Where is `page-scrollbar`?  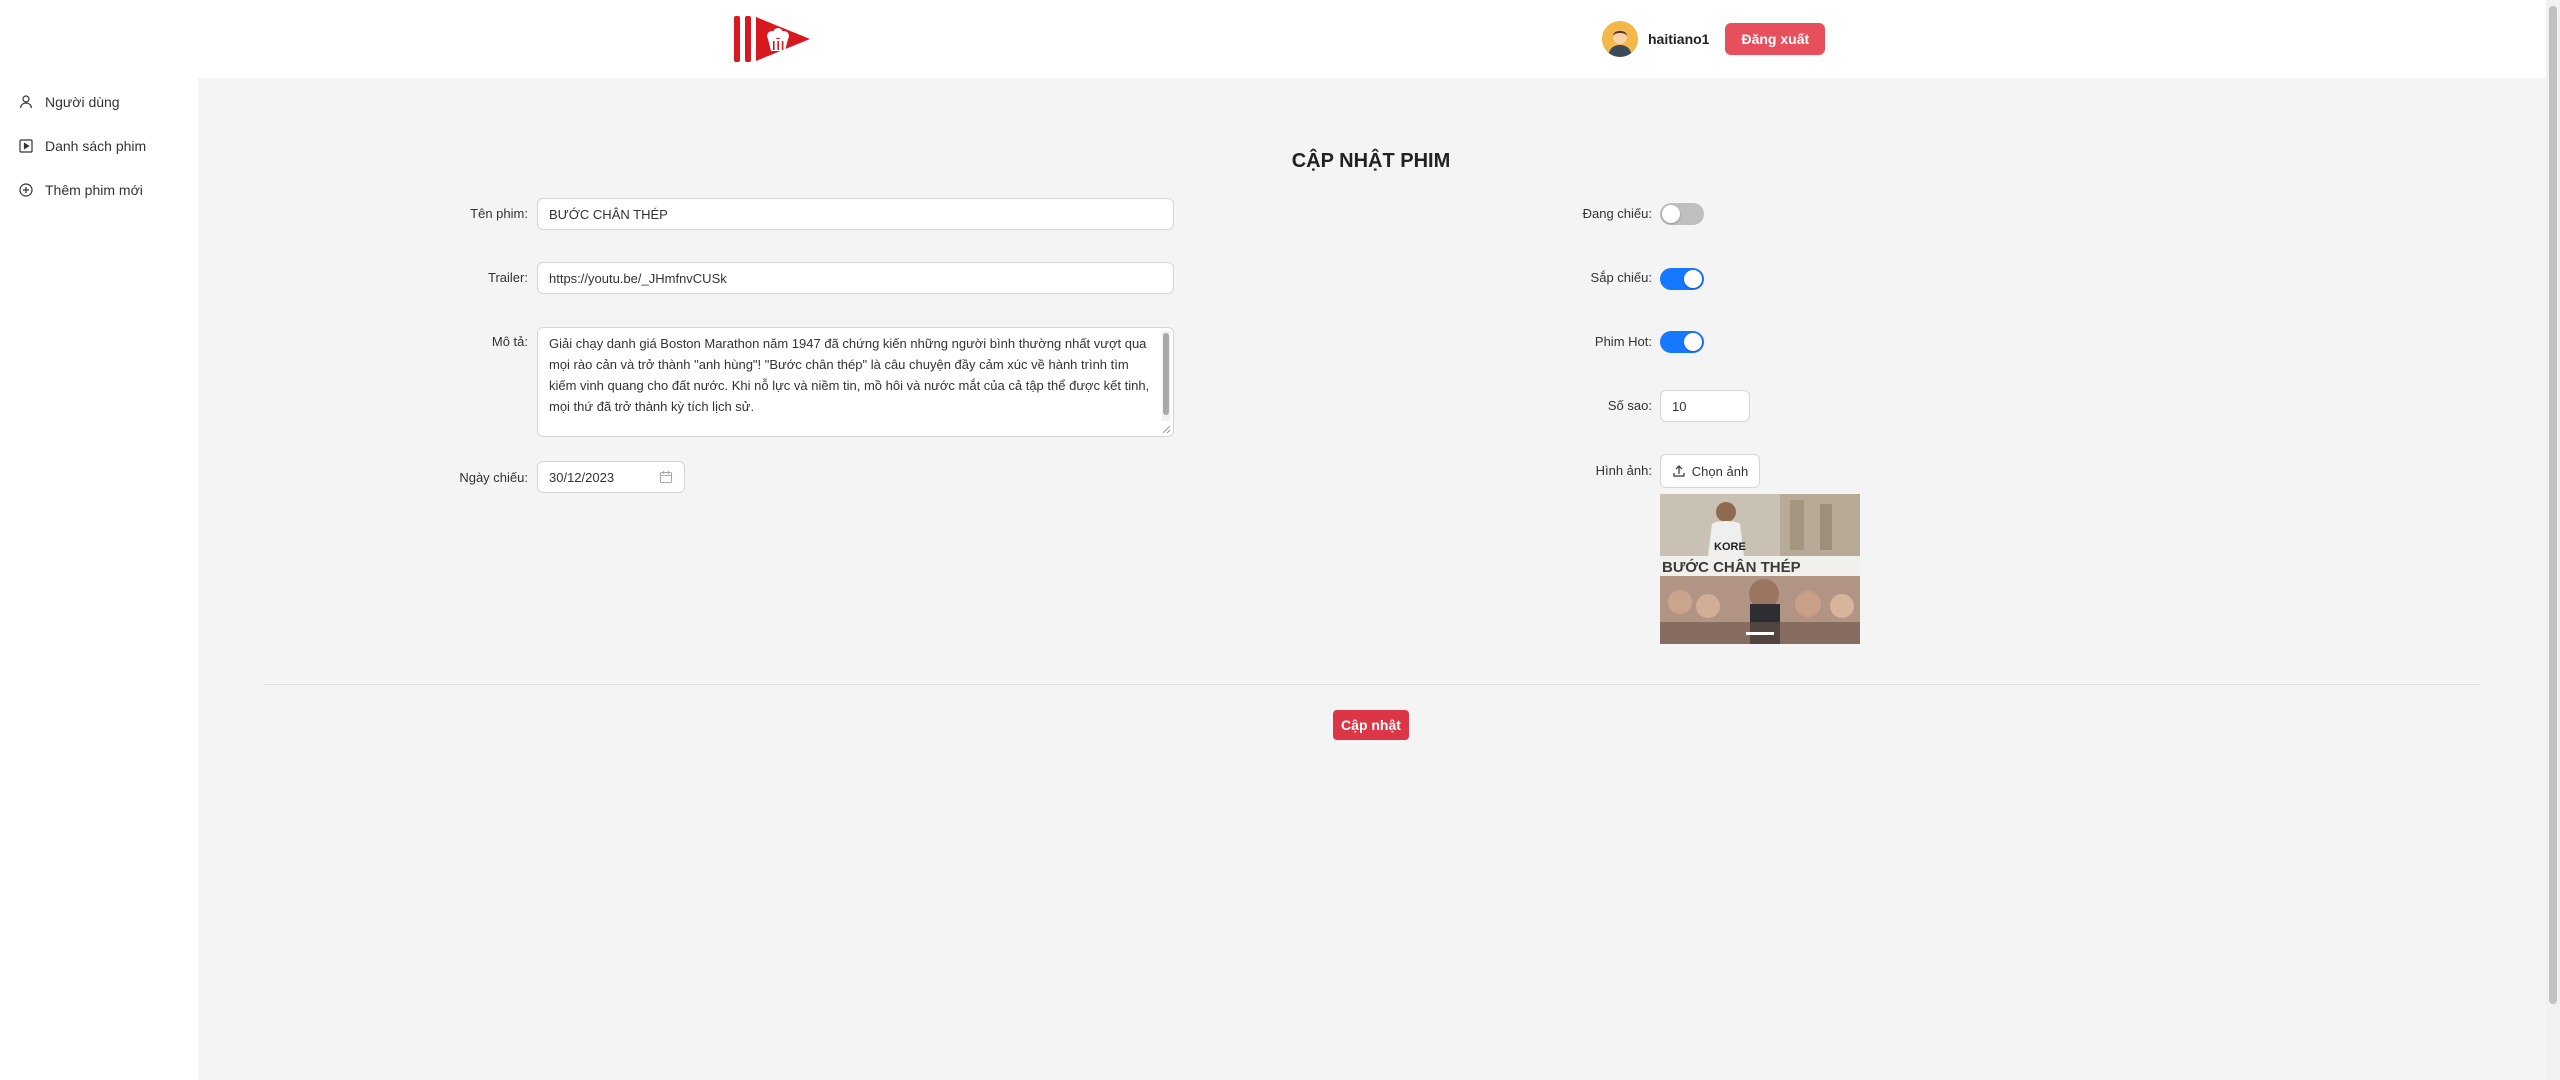 page-scrollbar is located at coordinates (2553, 540).